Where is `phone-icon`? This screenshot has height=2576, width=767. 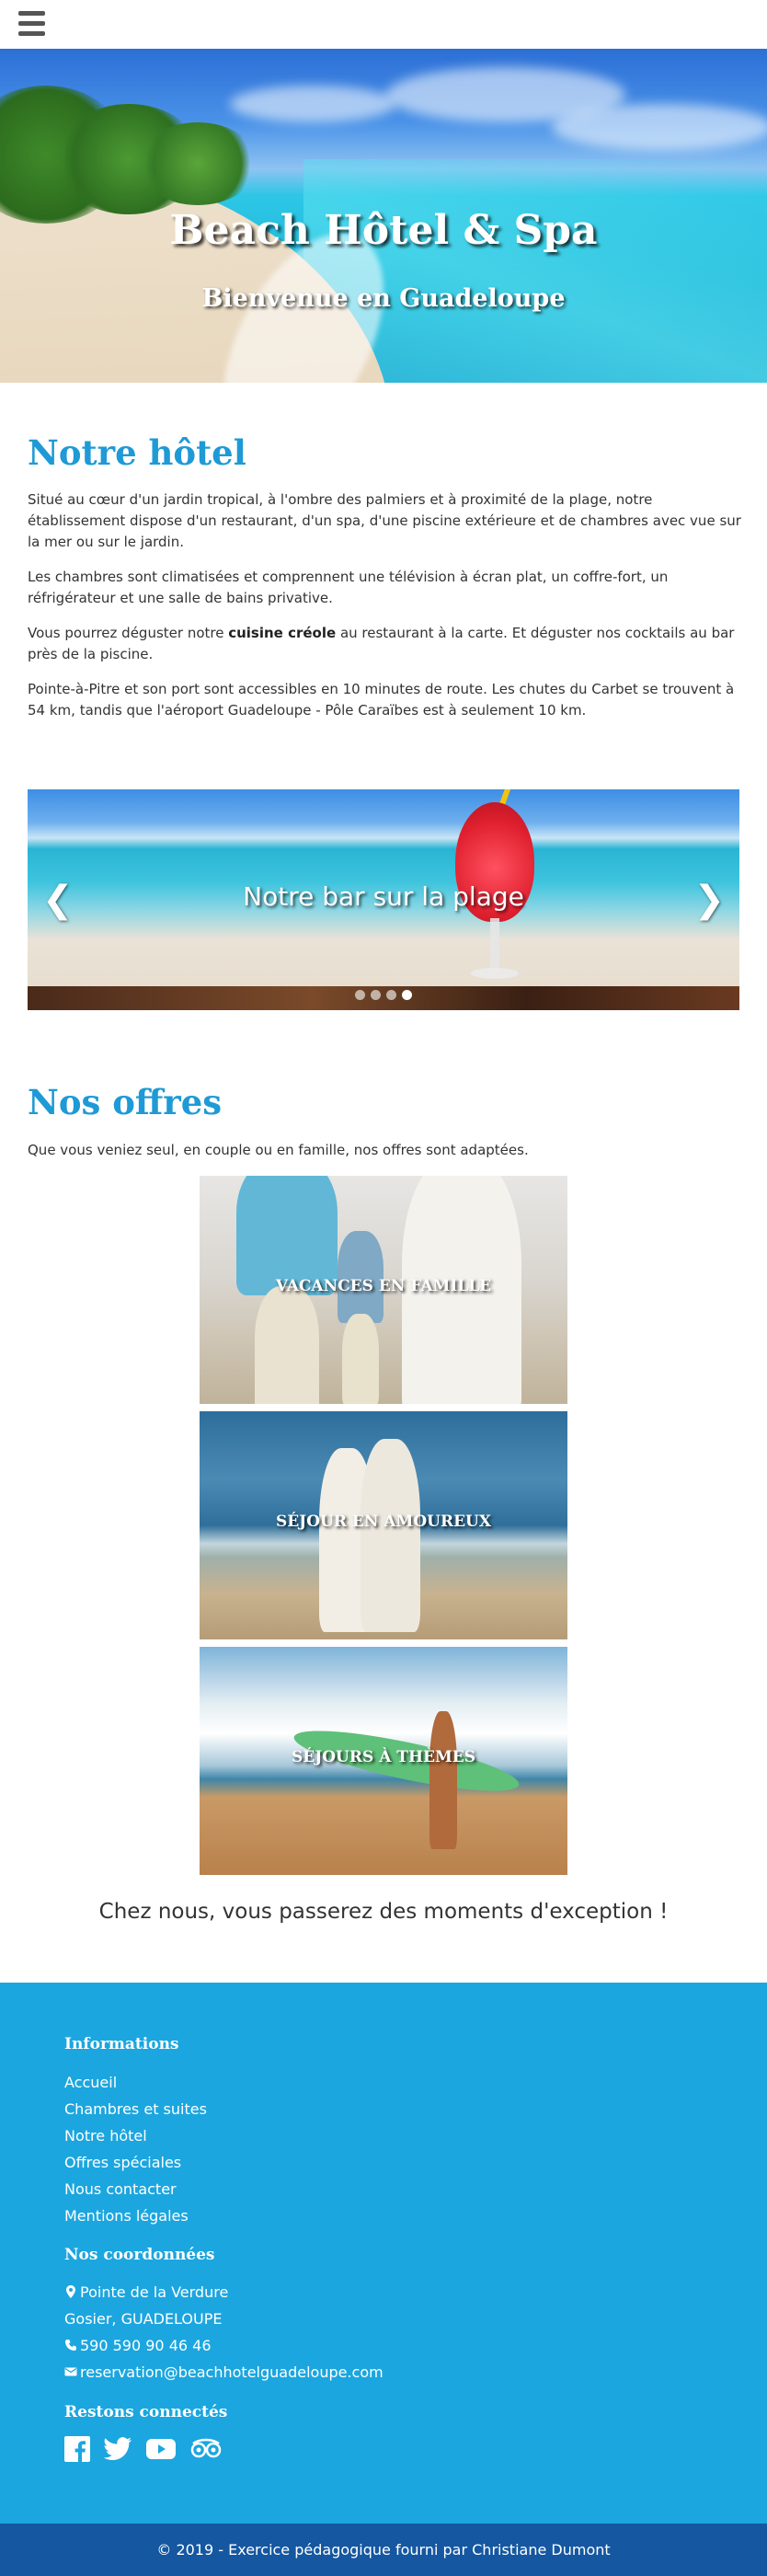
phone-icon is located at coordinates (70, 2345).